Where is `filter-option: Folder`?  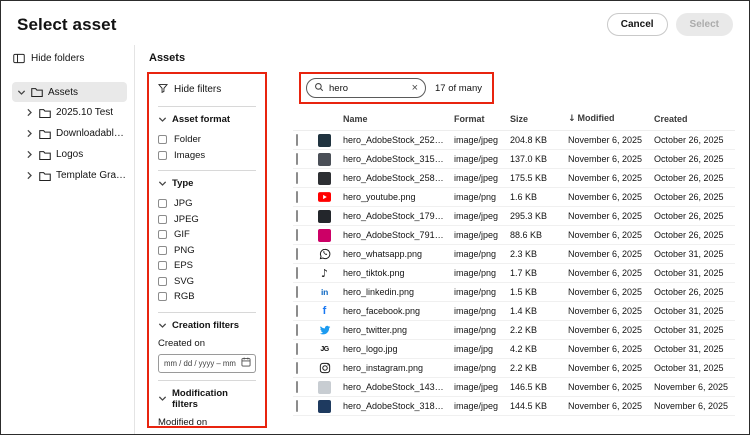
filter-option: Folder is located at coordinates (207, 140).